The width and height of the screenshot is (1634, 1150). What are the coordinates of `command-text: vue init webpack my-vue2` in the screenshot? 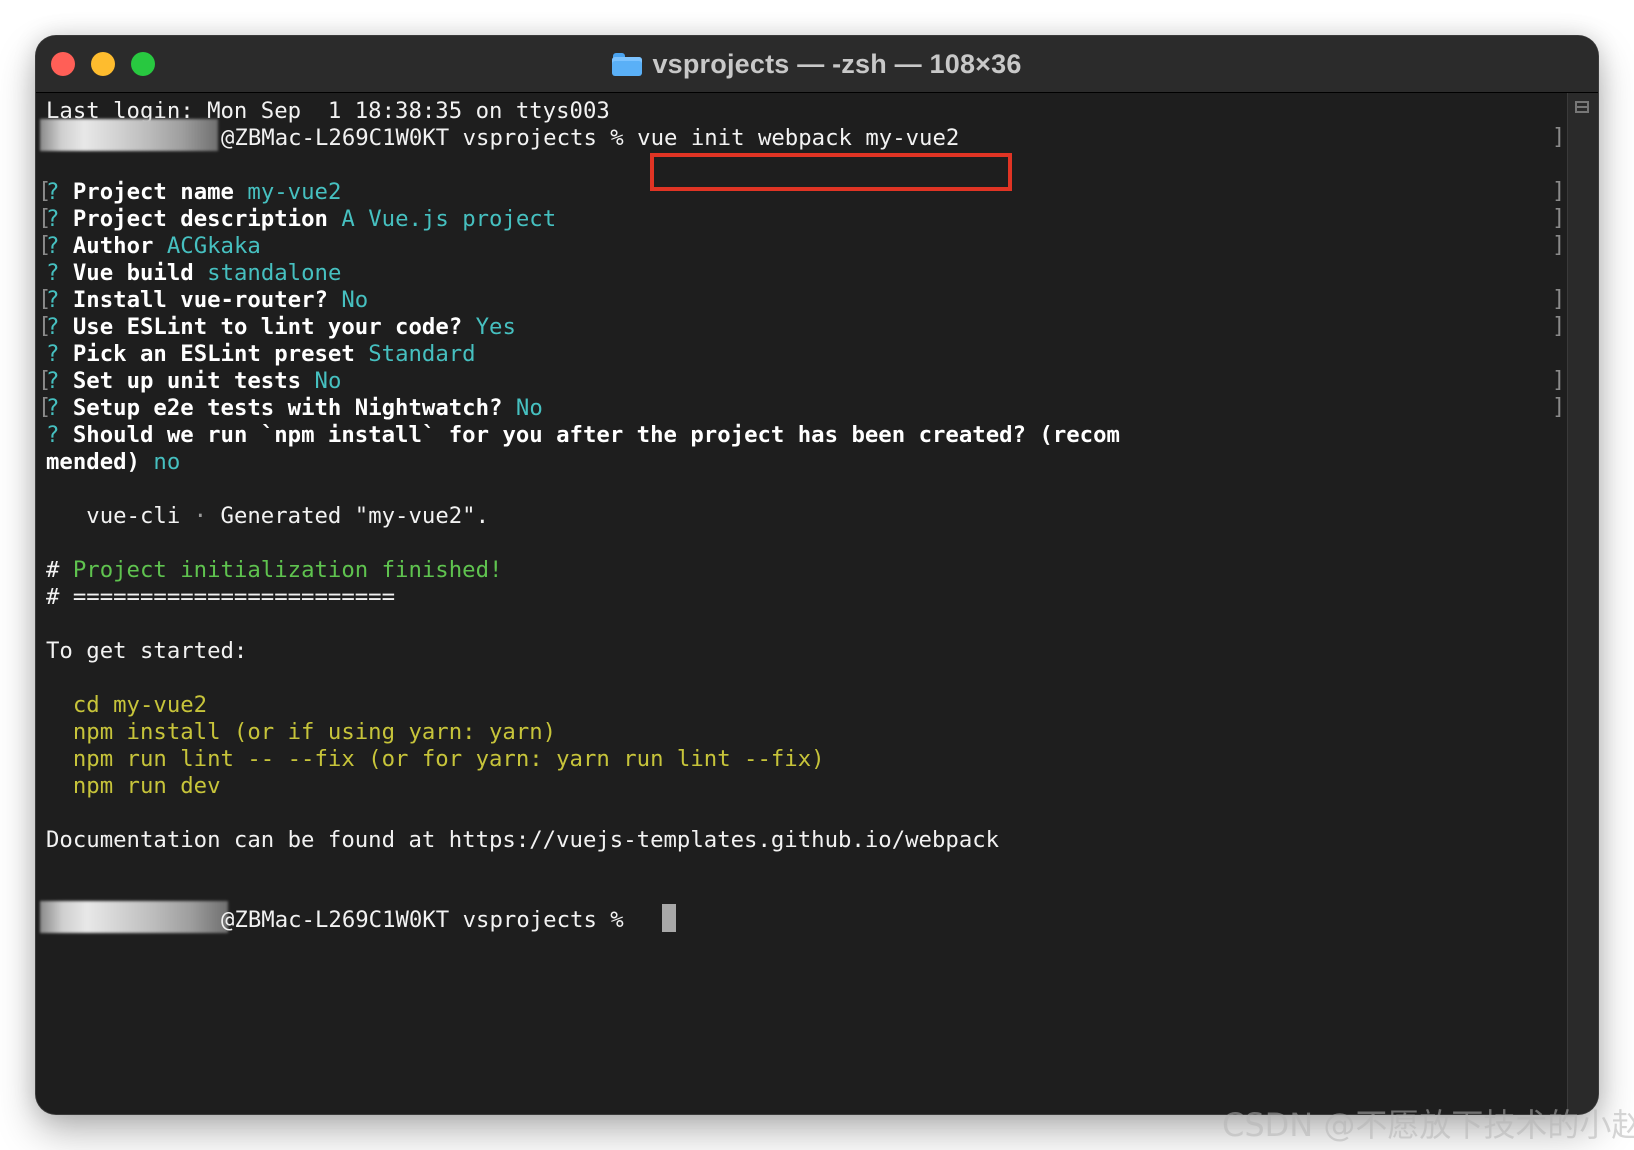 It's located at (798, 138).